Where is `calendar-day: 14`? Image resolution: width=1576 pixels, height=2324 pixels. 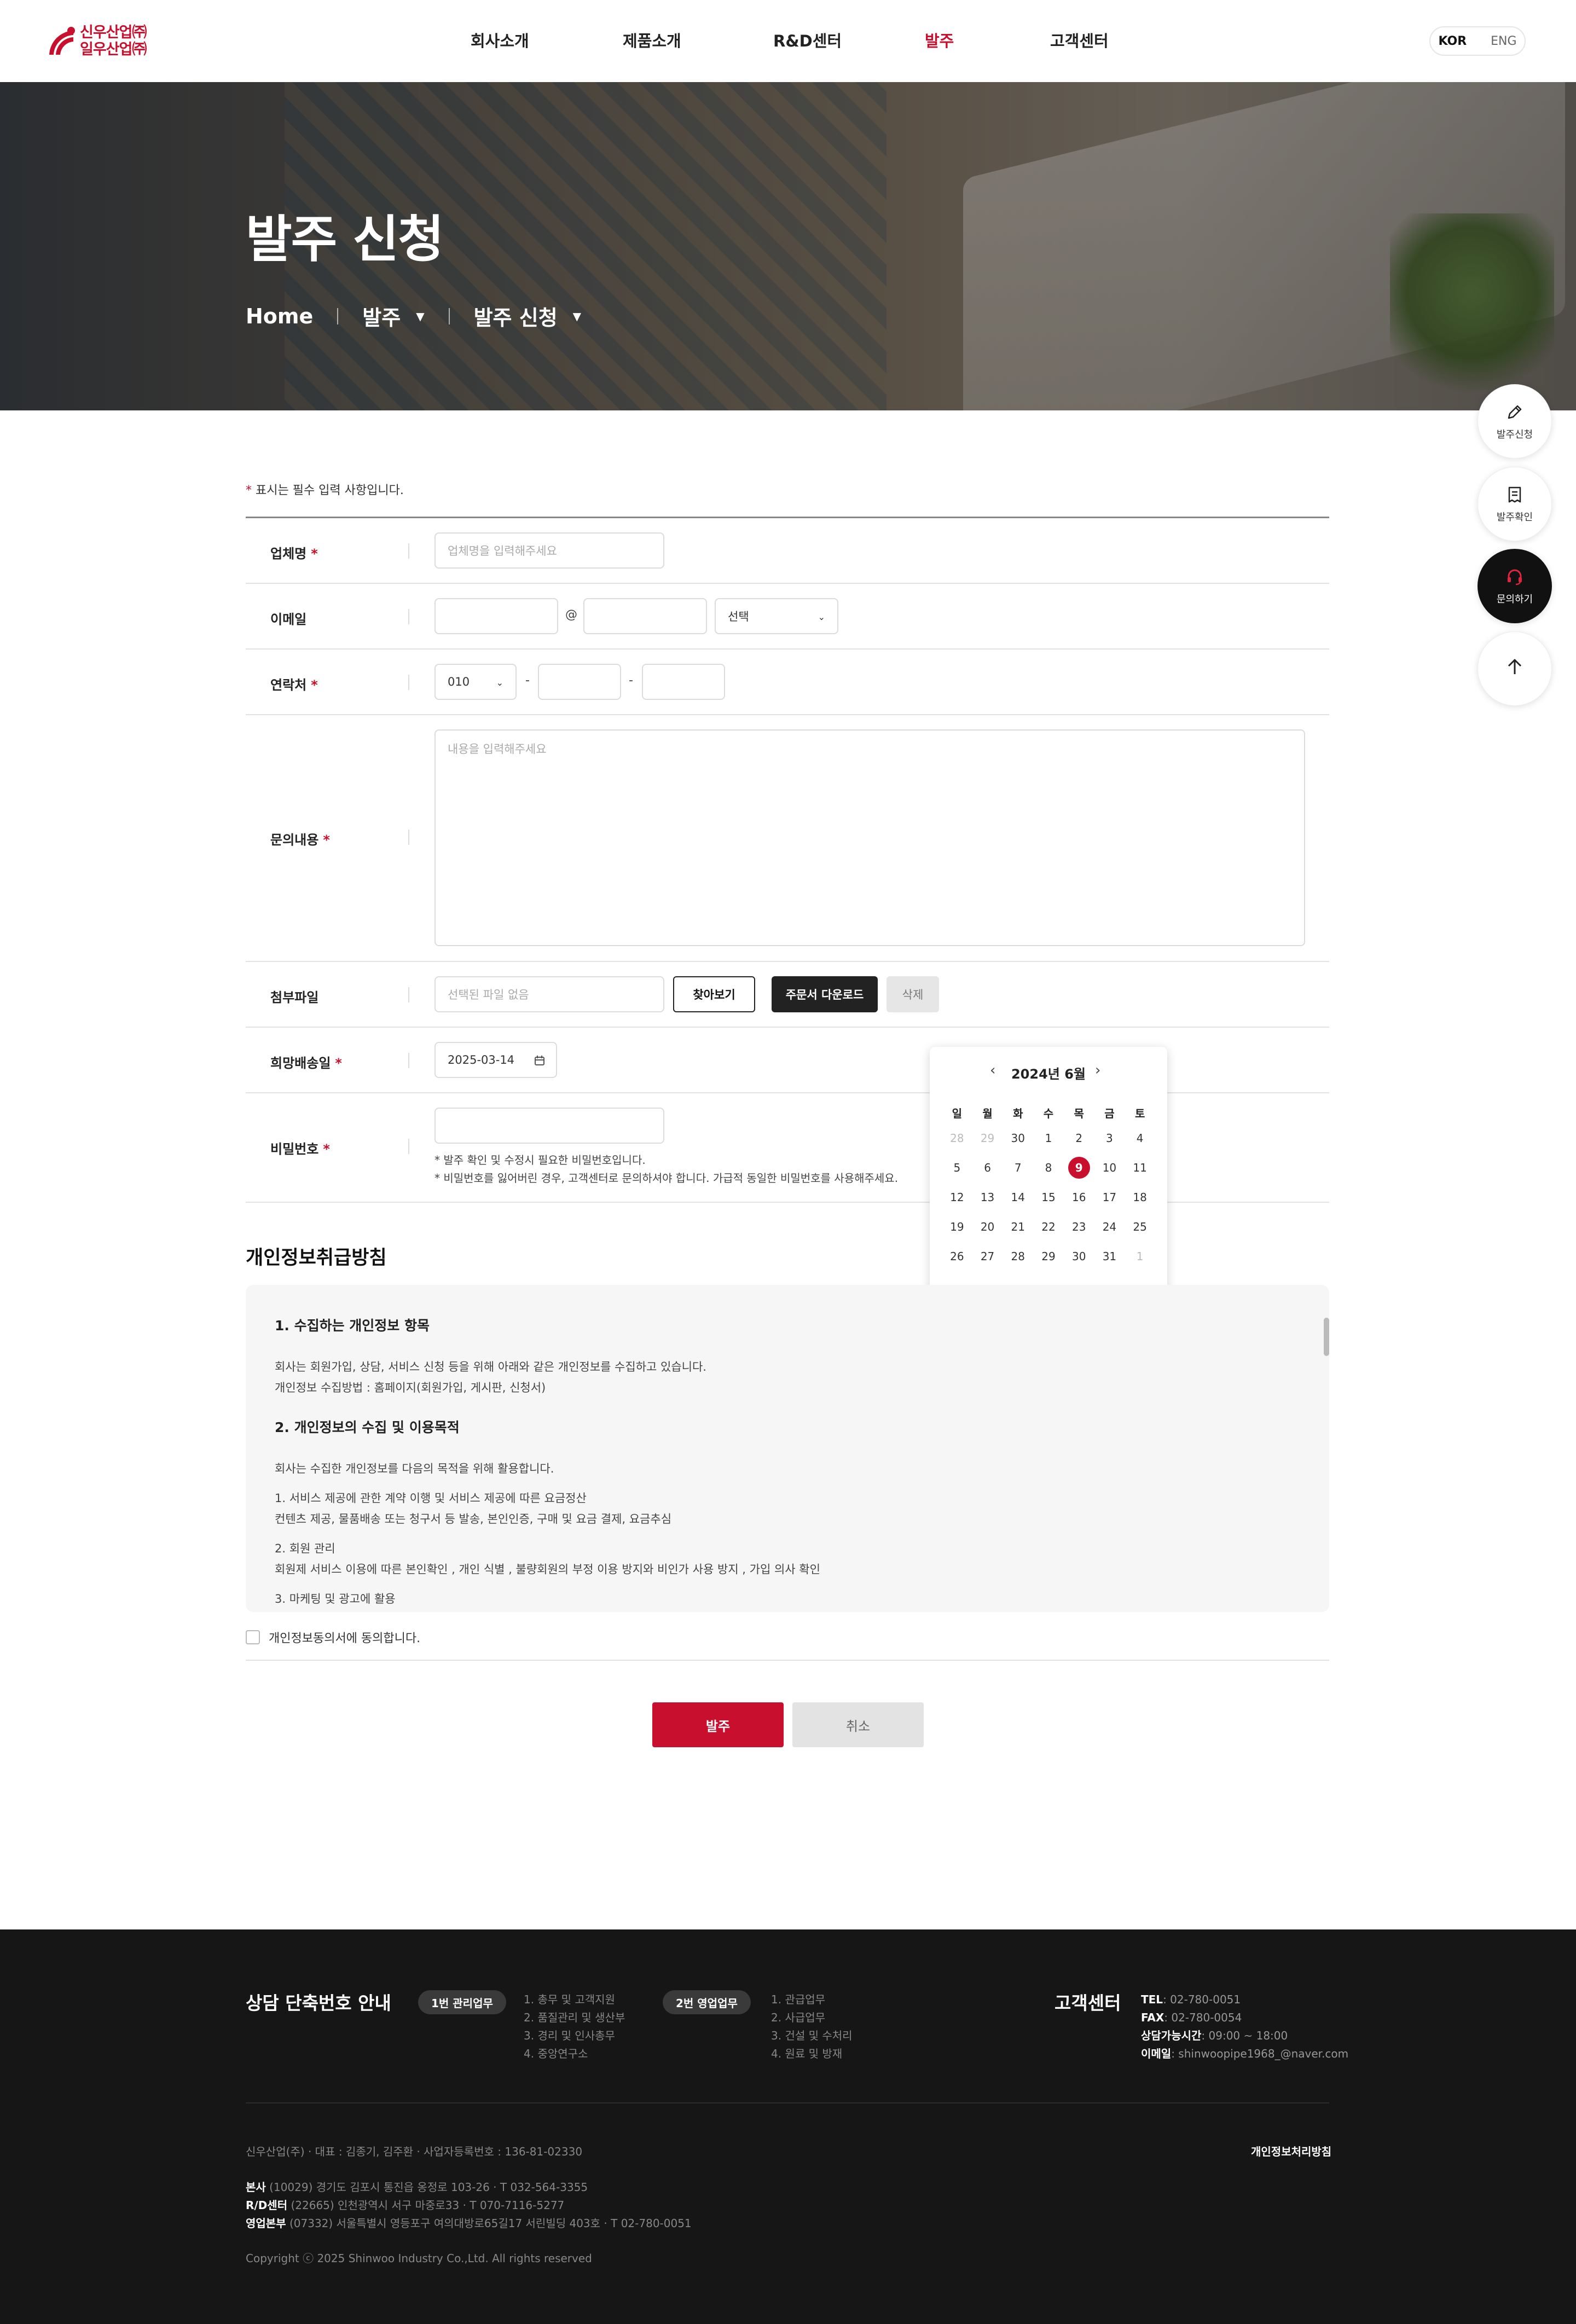 calendar-day: 14 is located at coordinates (1018, 1197).